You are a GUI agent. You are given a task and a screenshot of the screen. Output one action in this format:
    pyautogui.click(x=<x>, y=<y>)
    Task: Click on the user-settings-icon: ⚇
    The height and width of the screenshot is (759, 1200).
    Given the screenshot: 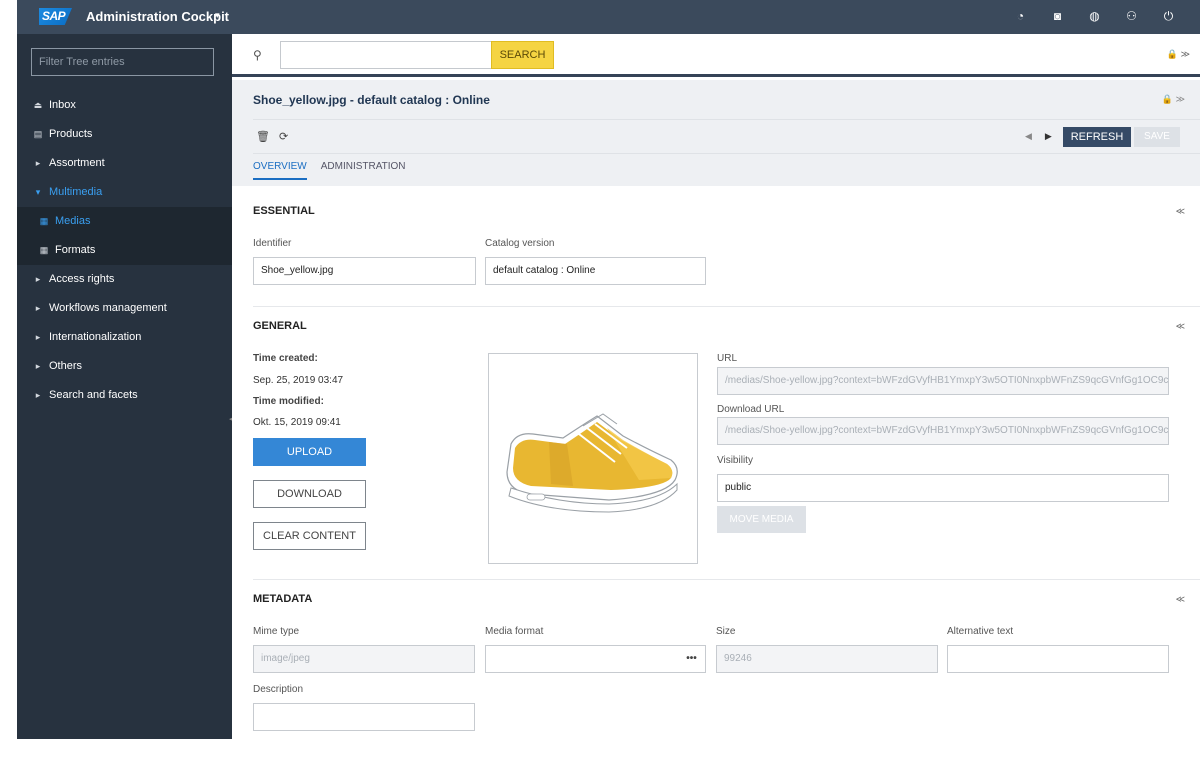 What is the action you would take?
    pyautogui.click(x=1131, y=16)
    